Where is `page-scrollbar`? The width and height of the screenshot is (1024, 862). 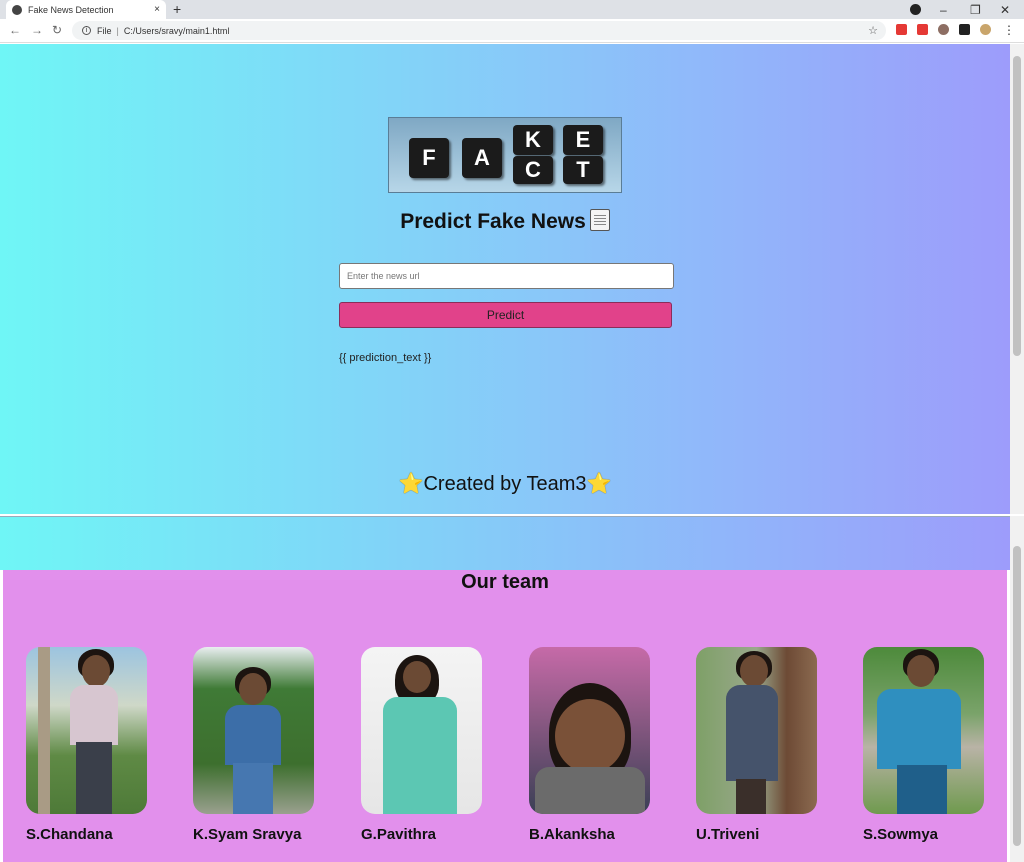 page-scrollbar is located at coordinates (1017, 279).